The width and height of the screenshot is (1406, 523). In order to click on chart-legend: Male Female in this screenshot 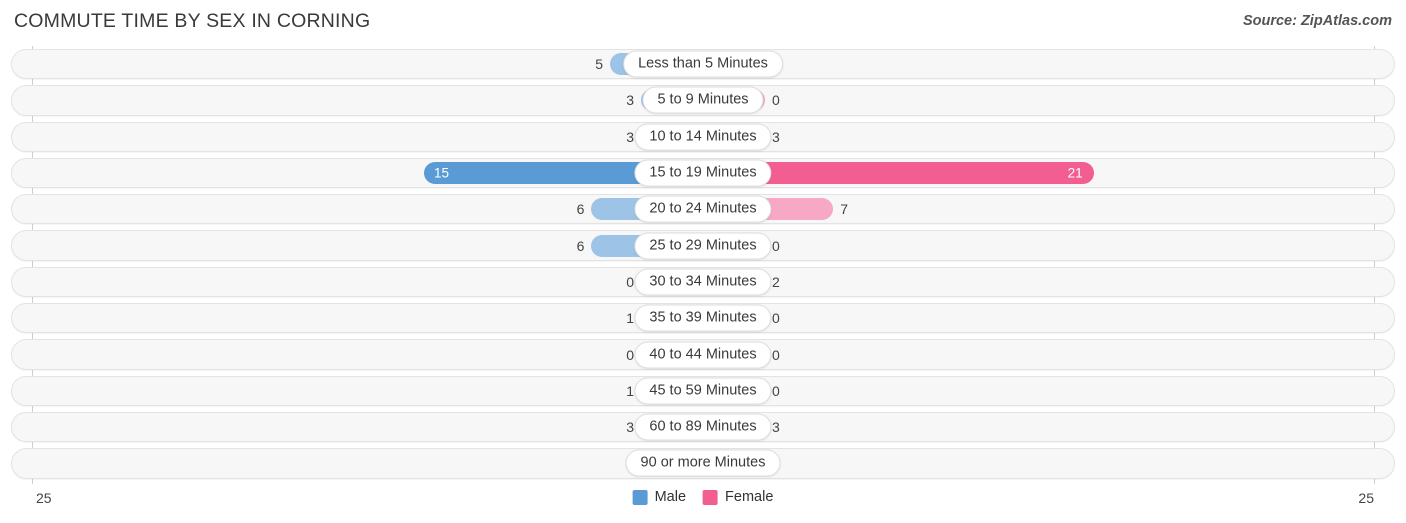, I will do `click(702, 497)`.